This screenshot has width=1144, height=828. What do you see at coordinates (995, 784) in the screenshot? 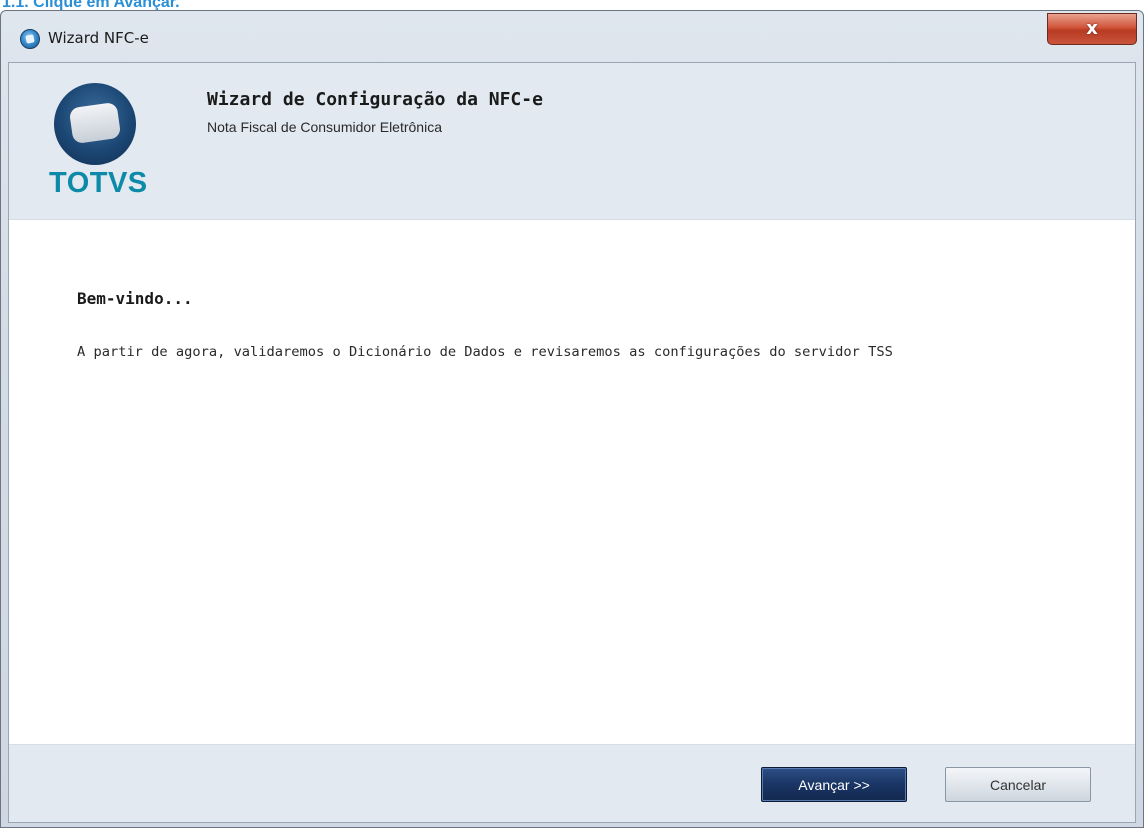
I see `cancel-button-accelerator: C` at bounding box center [995, 784].